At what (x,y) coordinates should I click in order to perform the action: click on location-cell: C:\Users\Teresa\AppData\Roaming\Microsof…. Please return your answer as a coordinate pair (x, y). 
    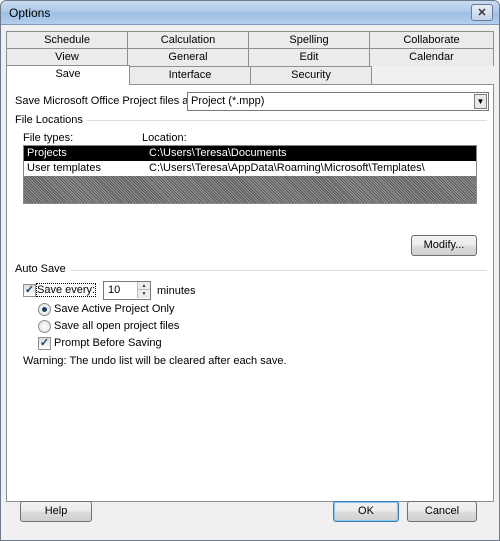
    Looking at the image, I should click on (287, 168).